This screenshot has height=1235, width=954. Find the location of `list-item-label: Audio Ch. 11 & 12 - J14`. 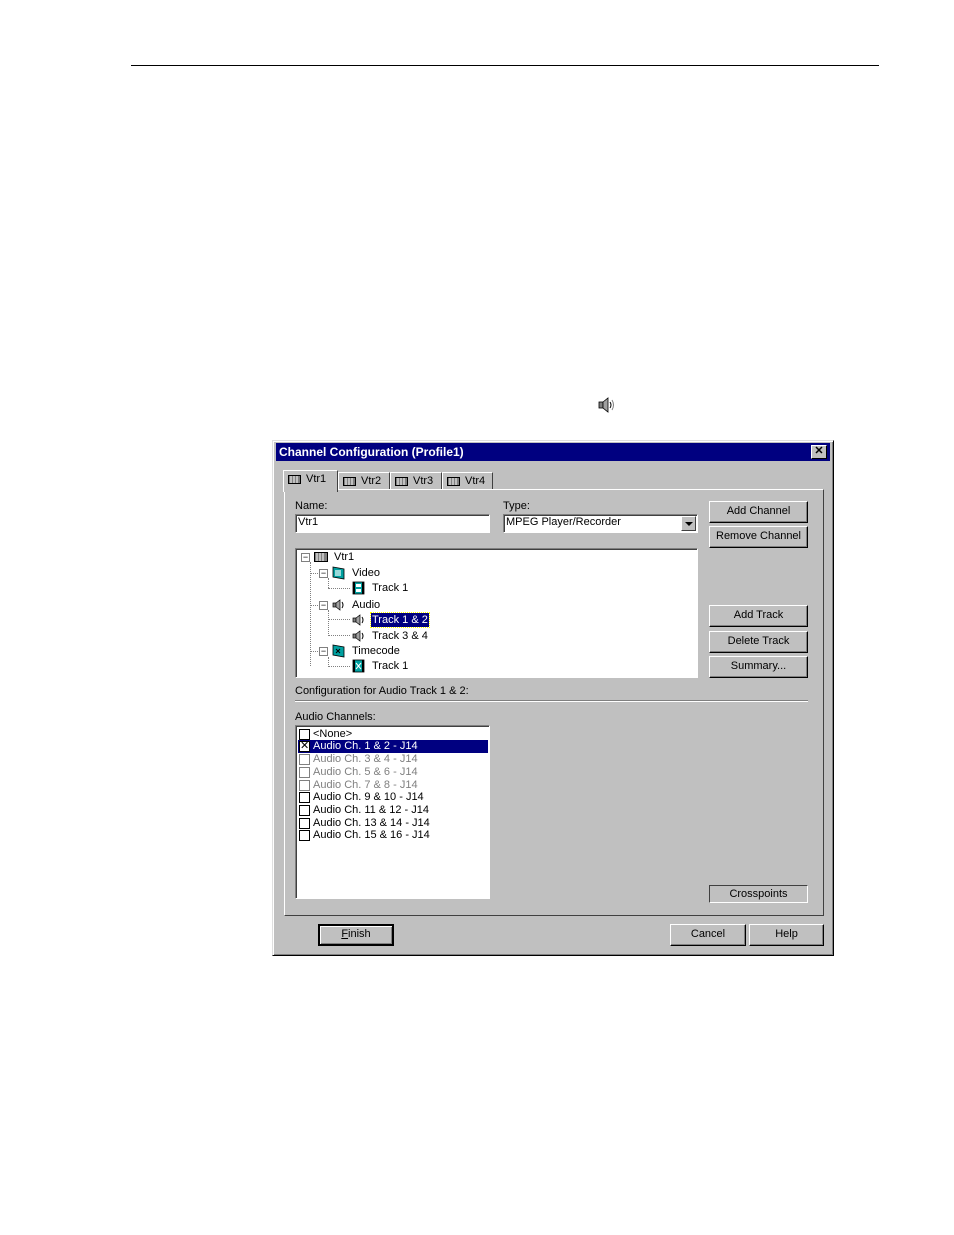

list-item-label: Audio Ch. 11 & 12 - J14 is located at coordinates (371, 810).